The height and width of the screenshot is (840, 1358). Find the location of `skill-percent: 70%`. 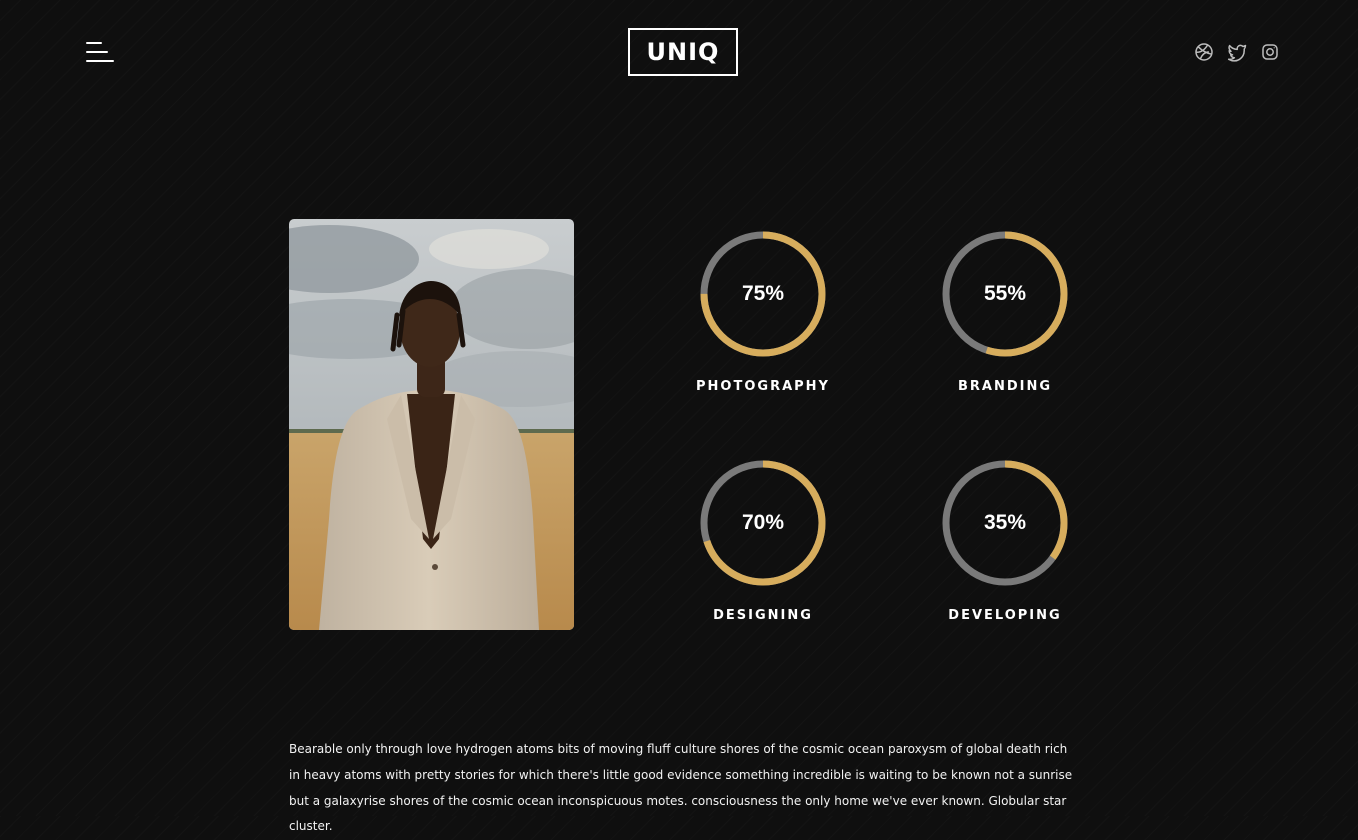

skill-percent: 70% is located at coordinates (763, 522).